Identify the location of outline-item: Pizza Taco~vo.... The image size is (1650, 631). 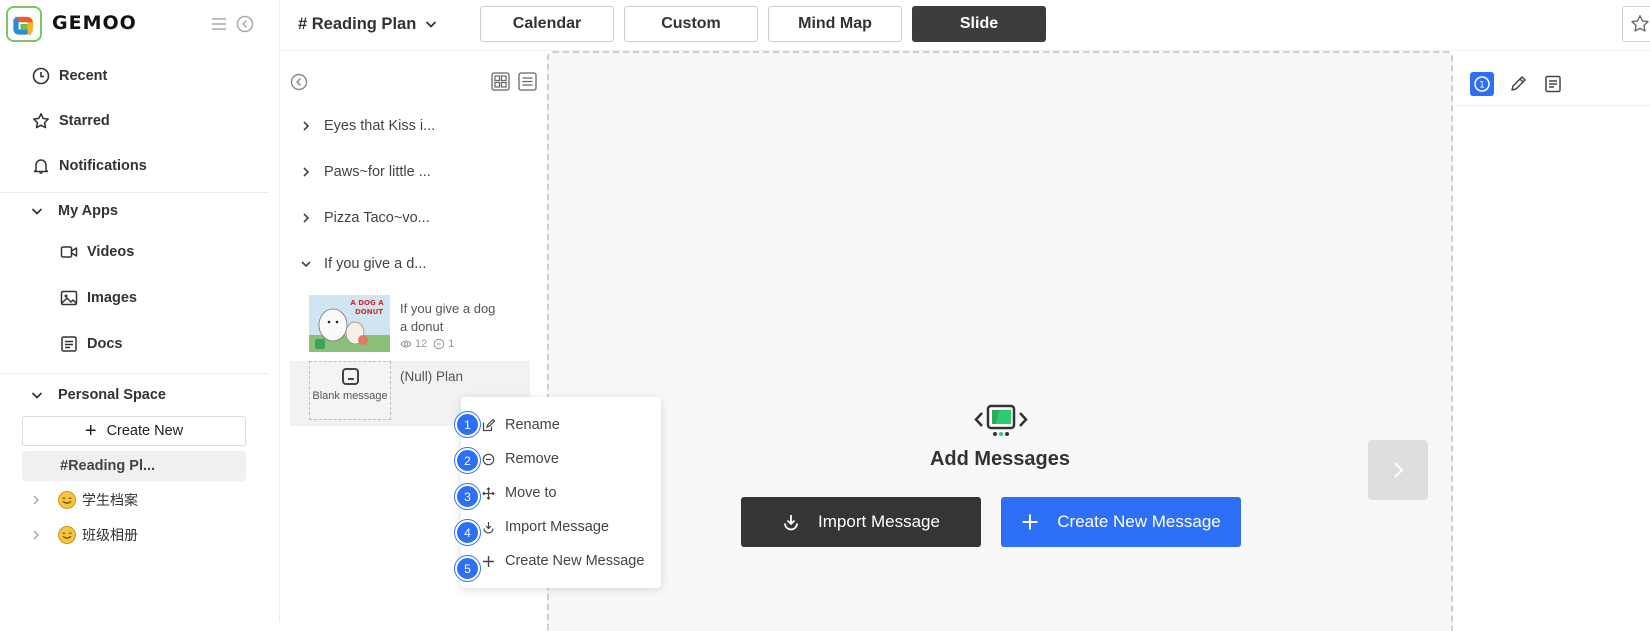
(365, 218).